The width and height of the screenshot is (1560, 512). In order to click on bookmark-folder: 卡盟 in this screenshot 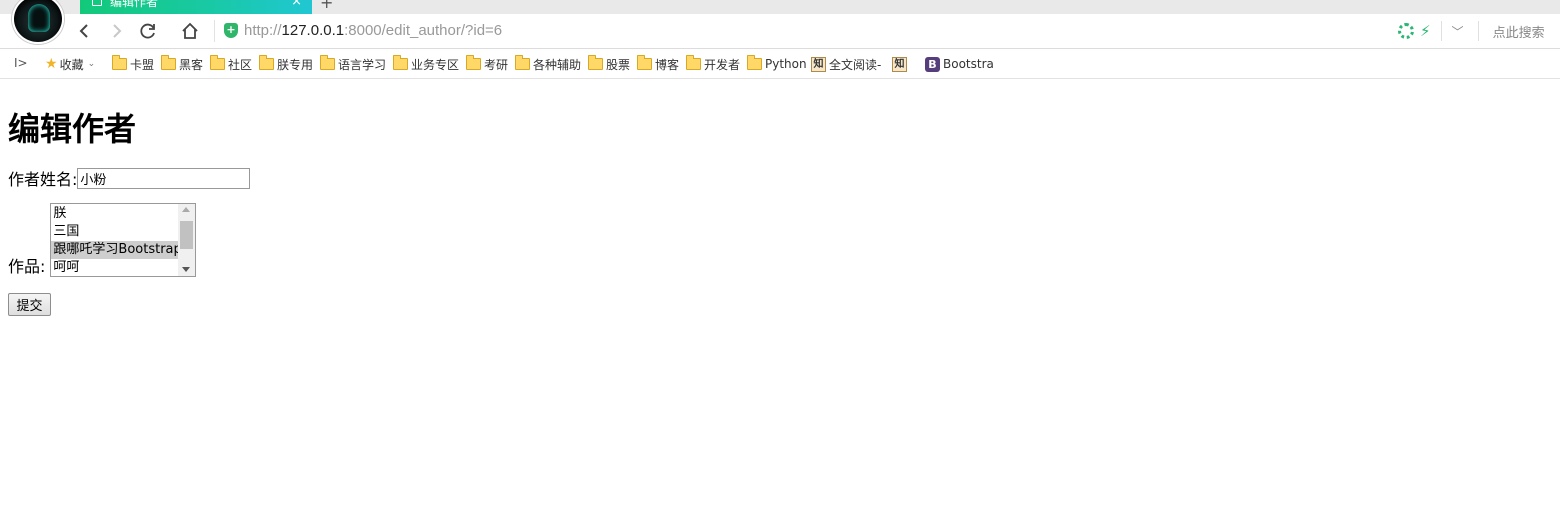, I will do `click(133, 63)`.